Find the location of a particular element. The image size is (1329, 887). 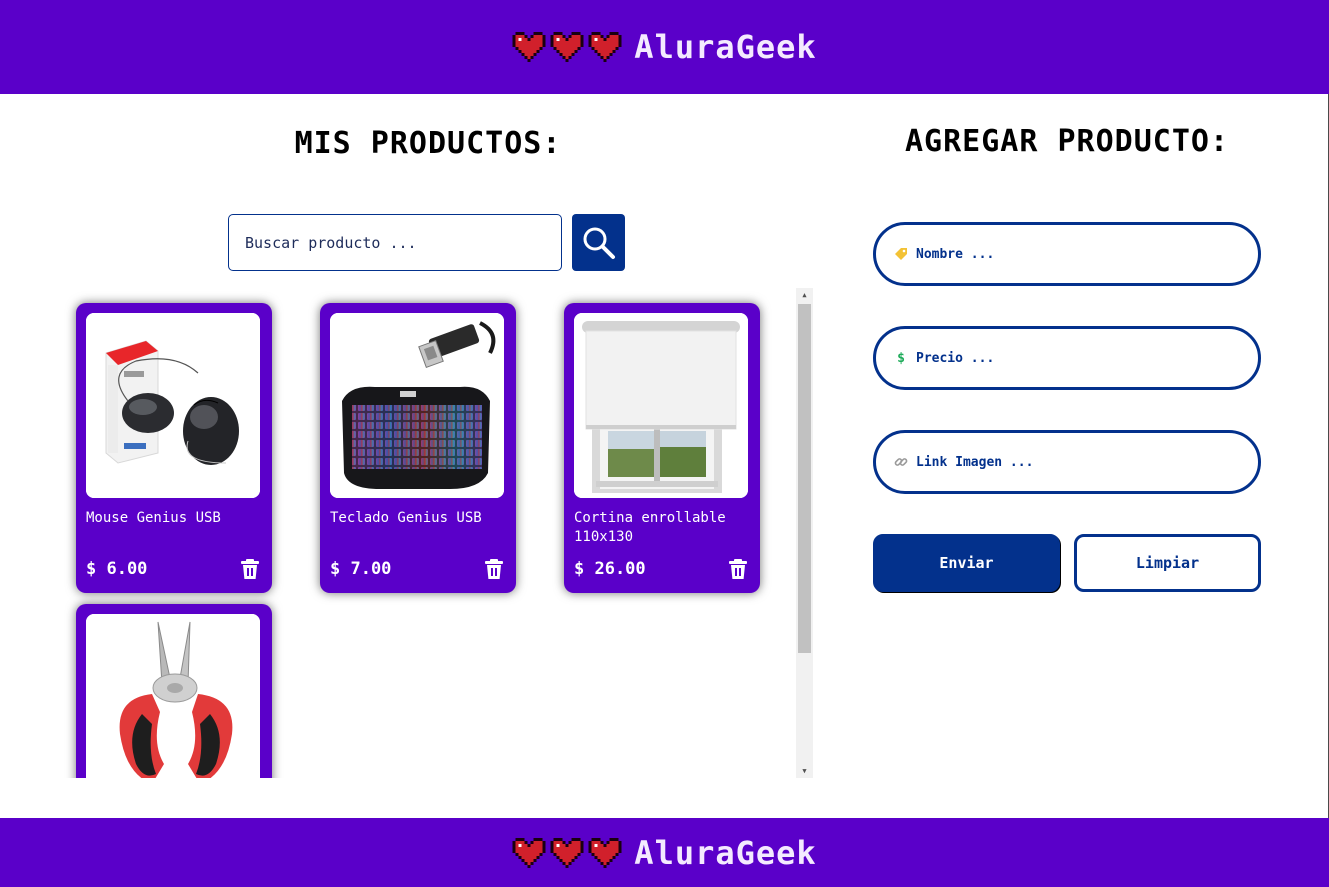

roller-blind-image is located at coordinates (661, 405).